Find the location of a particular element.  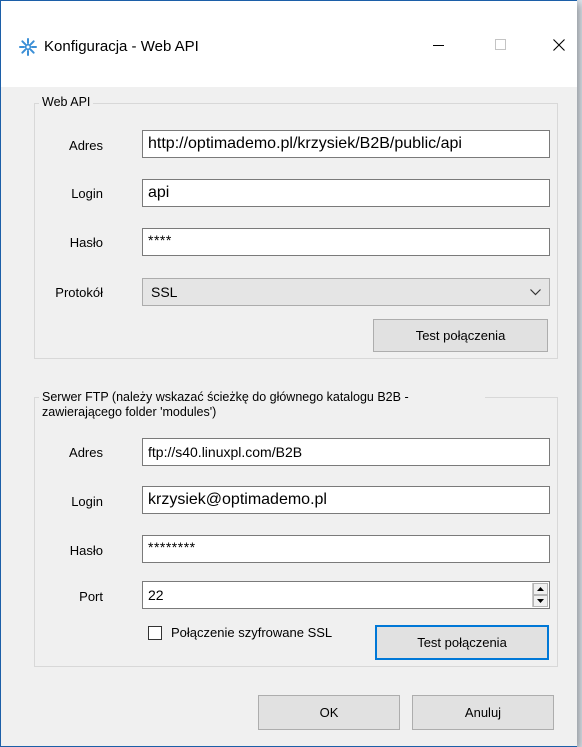

minimize-icon is located at coordinates (438, 45).